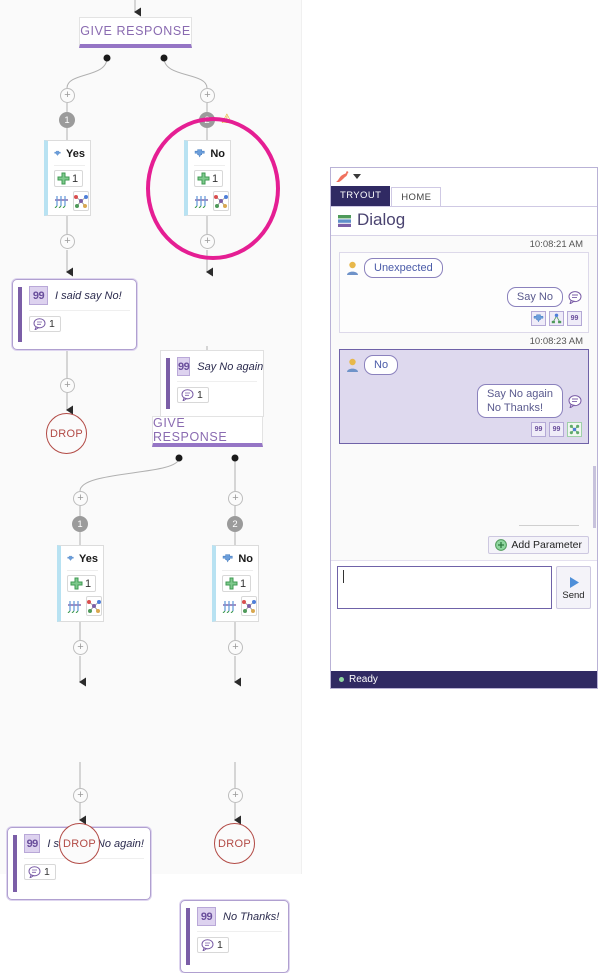  Describe the element at coordinates (594, 497) in the screenshot. I see `scrollbar-thumb` at that location.